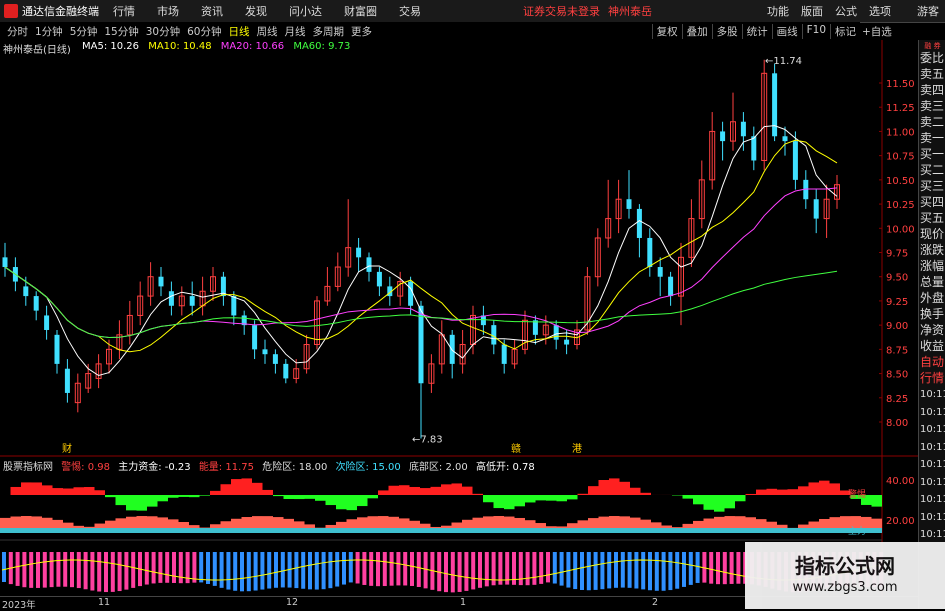  I want to click on multi-stock-button: 多股, so click(727, 31).